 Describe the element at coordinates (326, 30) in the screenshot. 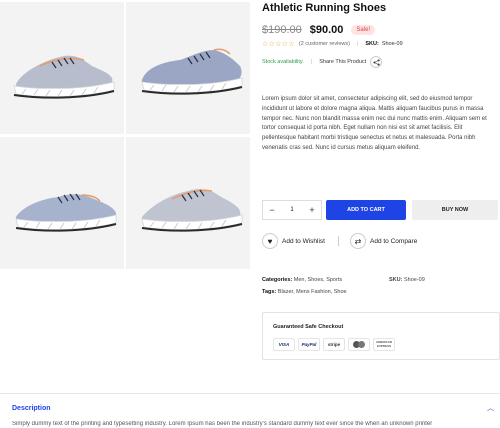

I see `current-price: $90.00` at that location.